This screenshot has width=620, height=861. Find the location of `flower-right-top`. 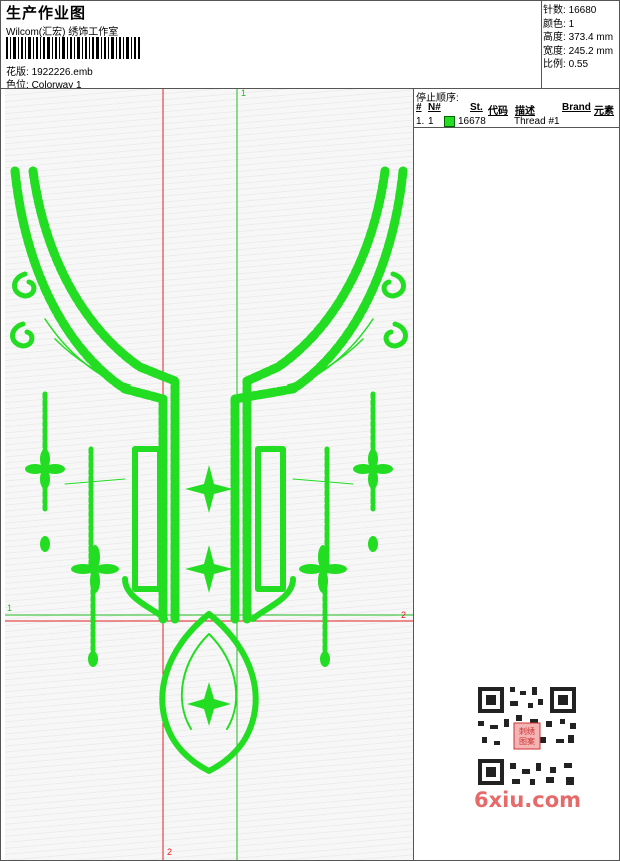

flower-right-top is located at coordinates (373, 469).